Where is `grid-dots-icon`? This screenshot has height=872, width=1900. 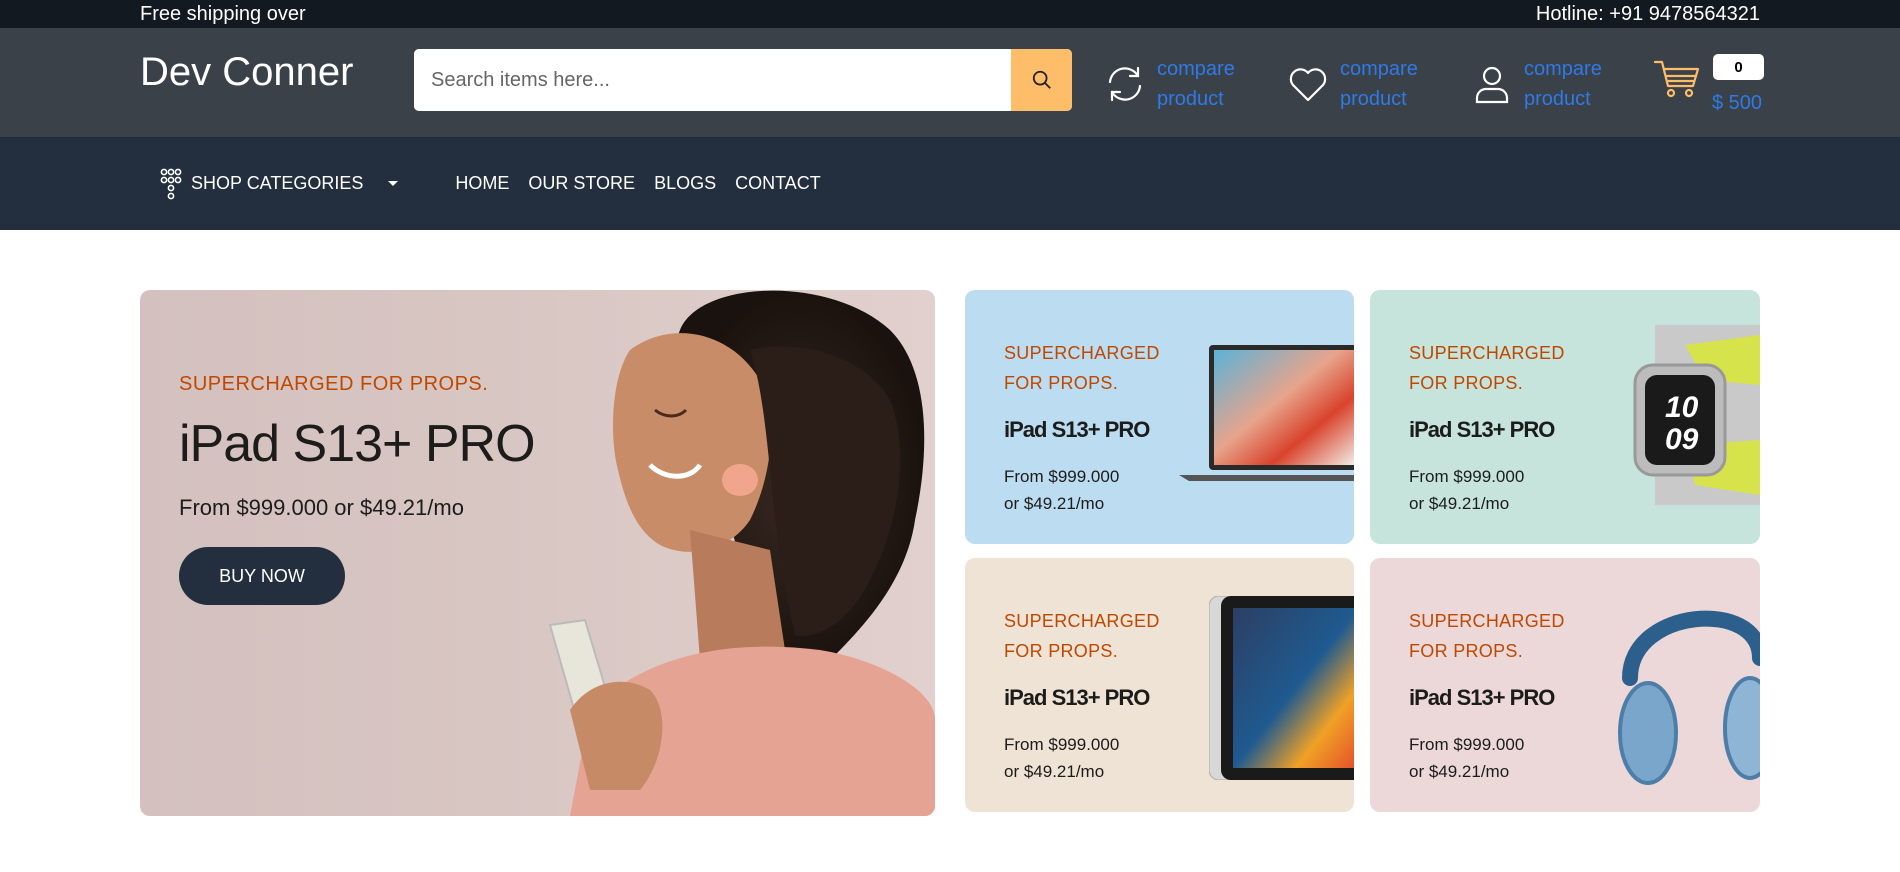
grid-dots-icon is located at coordinates (171, 183).